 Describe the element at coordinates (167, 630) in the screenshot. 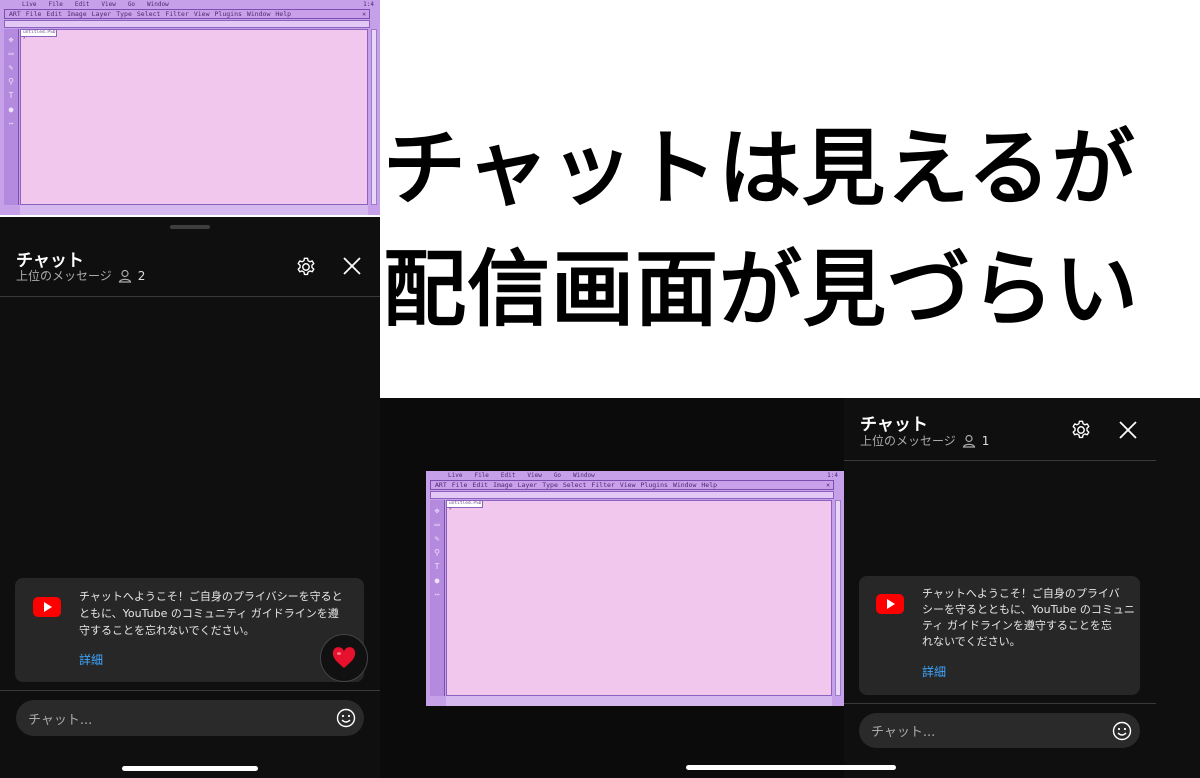

I see `welcome-line: 守することを忘れないでください。` at that location.